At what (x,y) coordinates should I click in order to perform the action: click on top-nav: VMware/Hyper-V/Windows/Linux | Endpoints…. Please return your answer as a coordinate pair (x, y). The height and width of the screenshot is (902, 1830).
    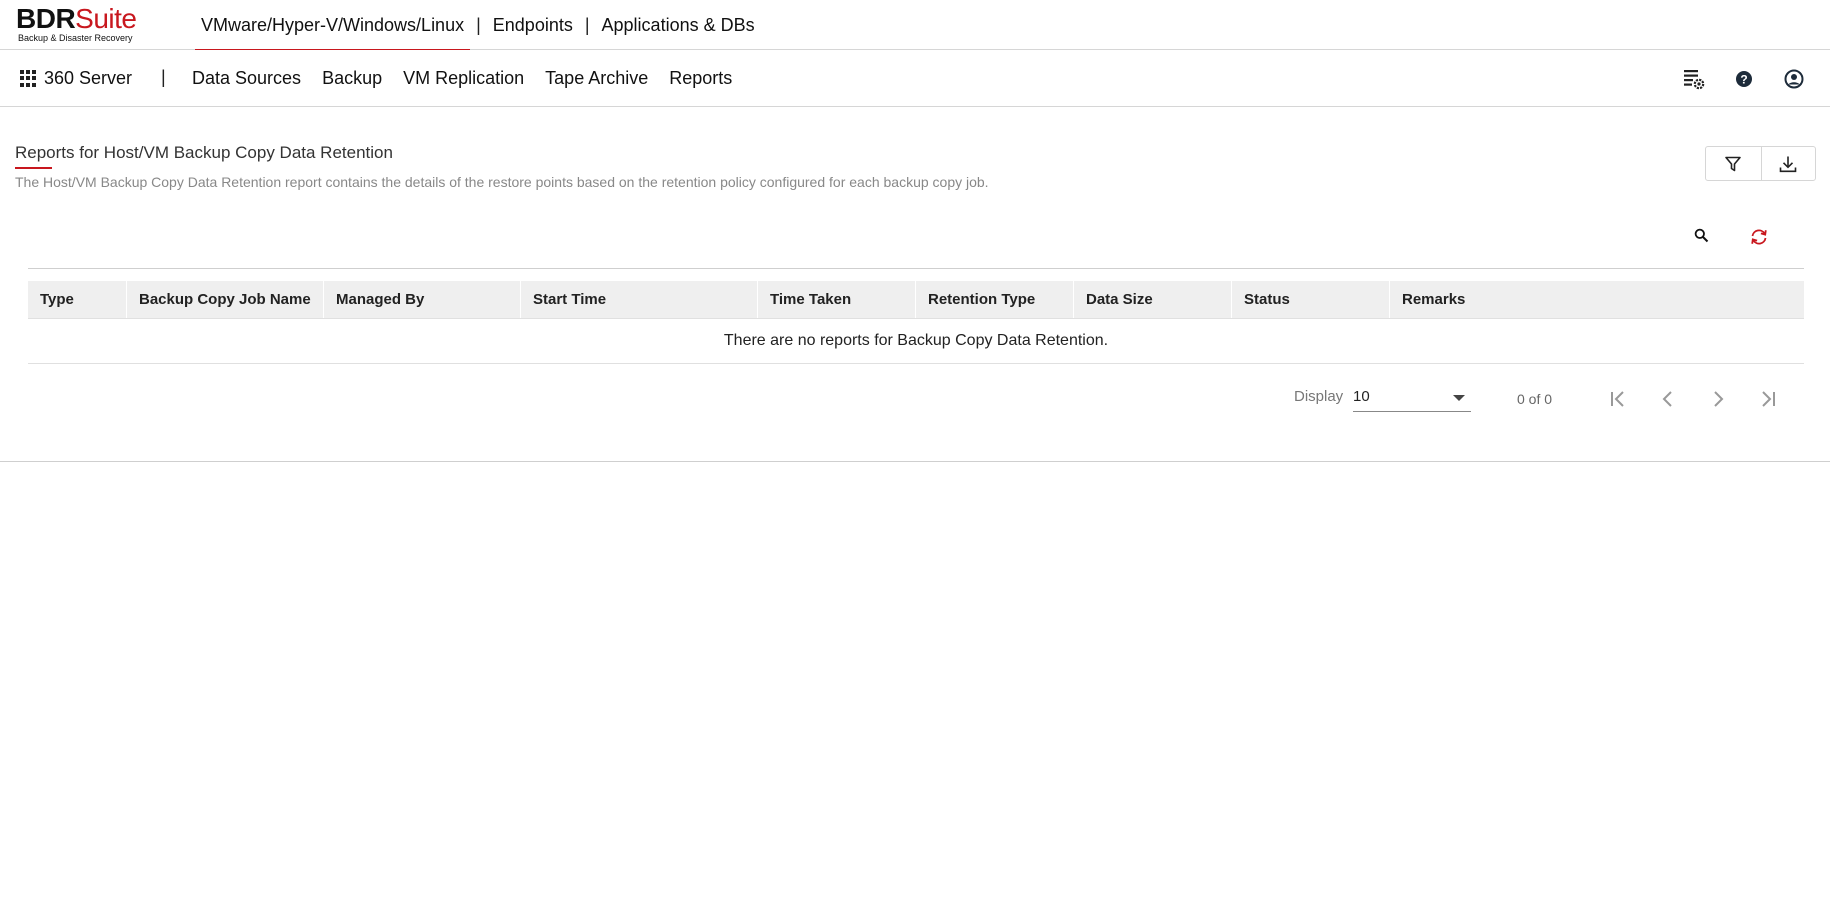
    Looking at the image, I should click on (478, 25).